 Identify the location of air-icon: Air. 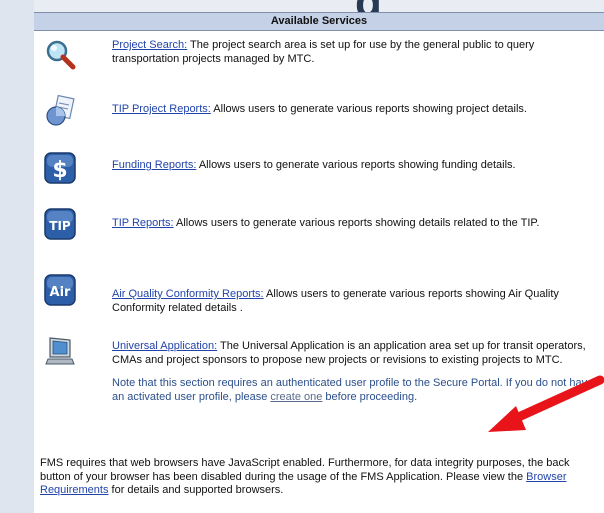
(60, 290).